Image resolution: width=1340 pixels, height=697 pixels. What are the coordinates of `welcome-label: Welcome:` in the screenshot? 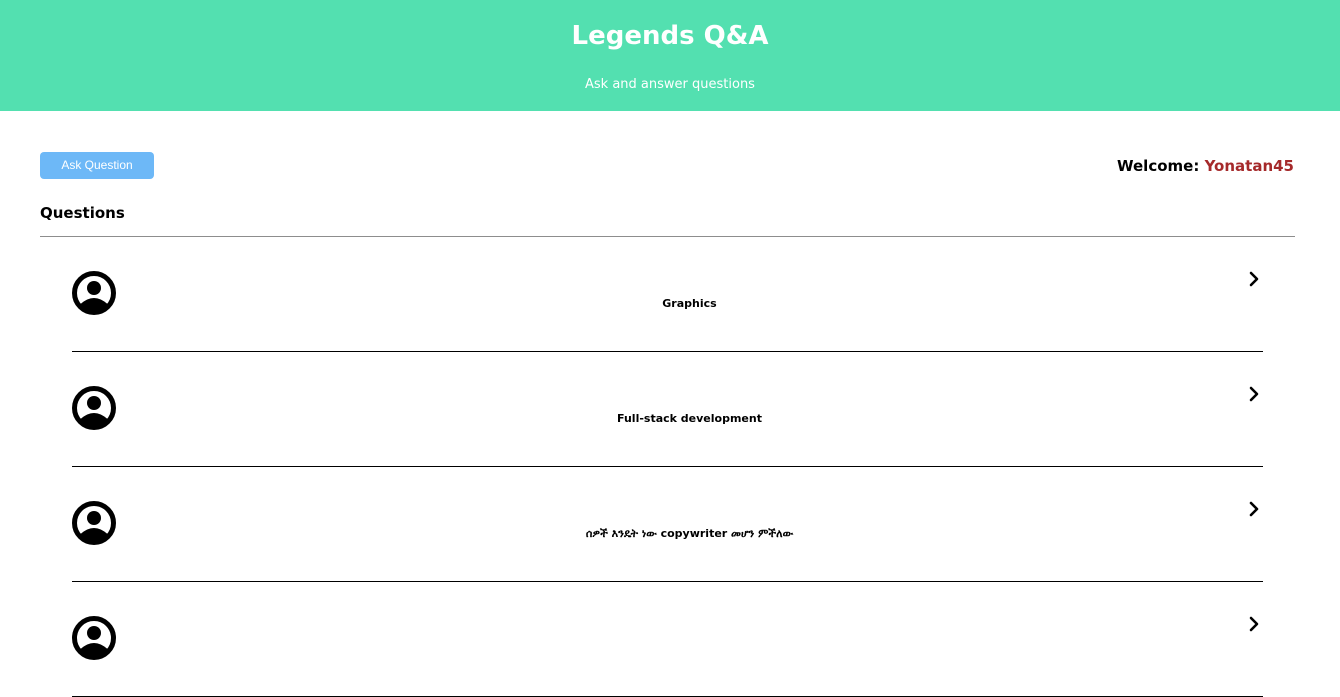 It's located at (1158, 166).